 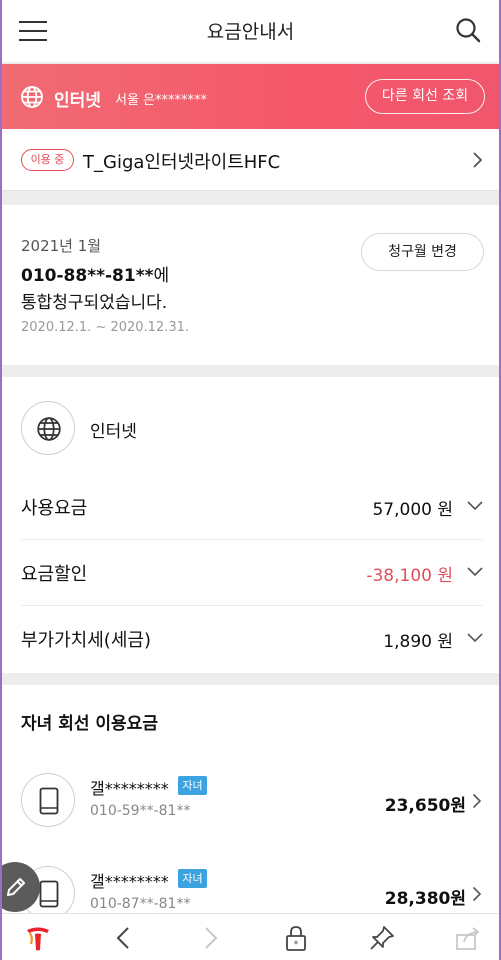 What do you see at coordinates (94, 303) in the screenshot?
I see `bill-description: 통합청구되었습니다.` at bounding box center [94, 303].